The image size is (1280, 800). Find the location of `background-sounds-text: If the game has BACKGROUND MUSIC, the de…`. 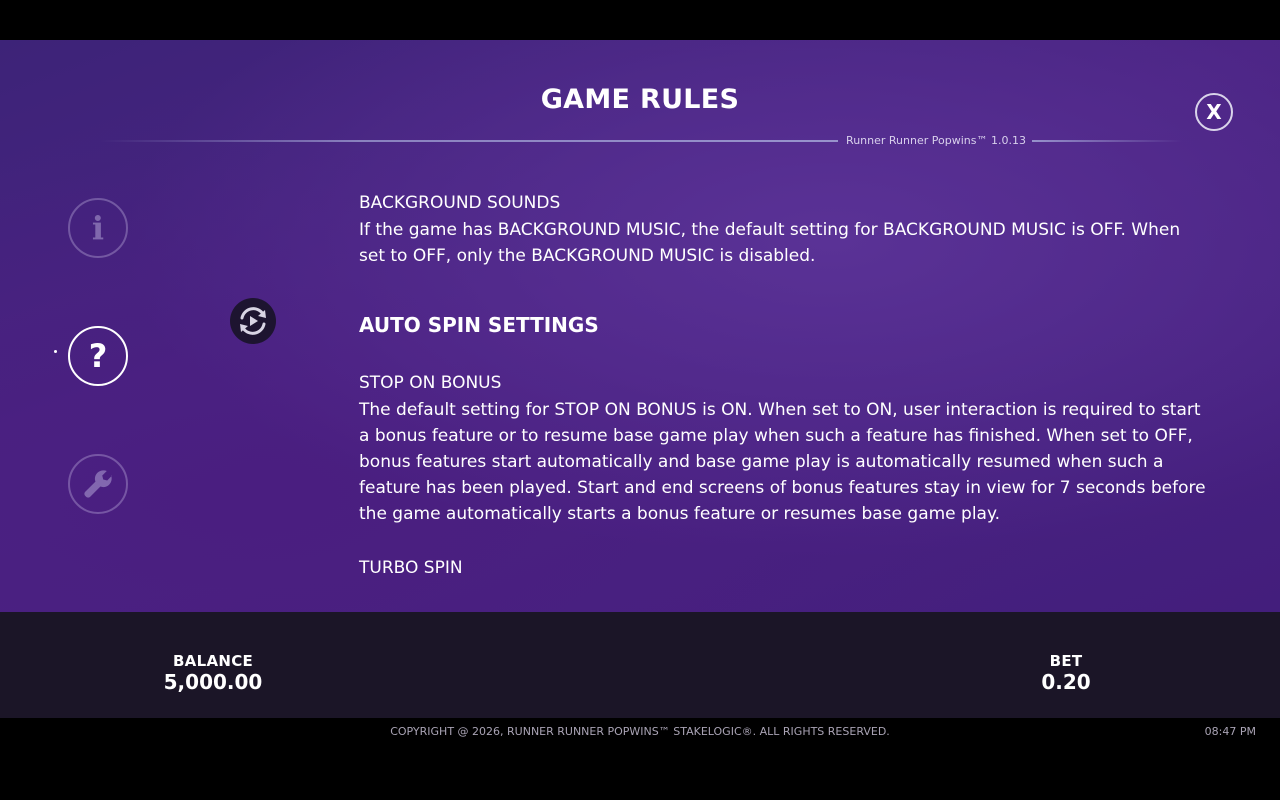

background-sounds-text: If the game has BACKGROUND MUSIC, the de… is located at coordinates (770, 243).